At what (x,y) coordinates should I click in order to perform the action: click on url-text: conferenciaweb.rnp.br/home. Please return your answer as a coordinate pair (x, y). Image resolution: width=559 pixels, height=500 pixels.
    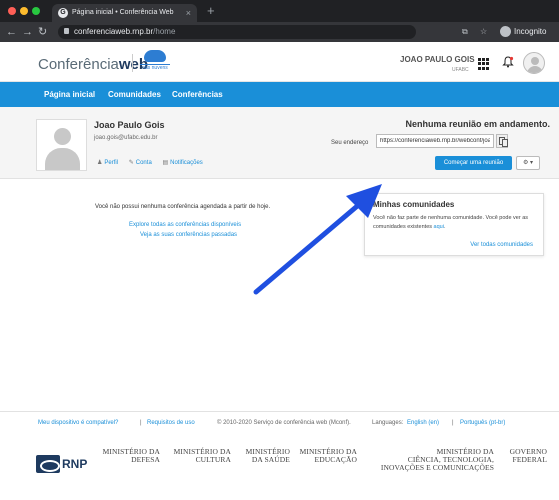
    Looking at the image, I should click on (125, 31).